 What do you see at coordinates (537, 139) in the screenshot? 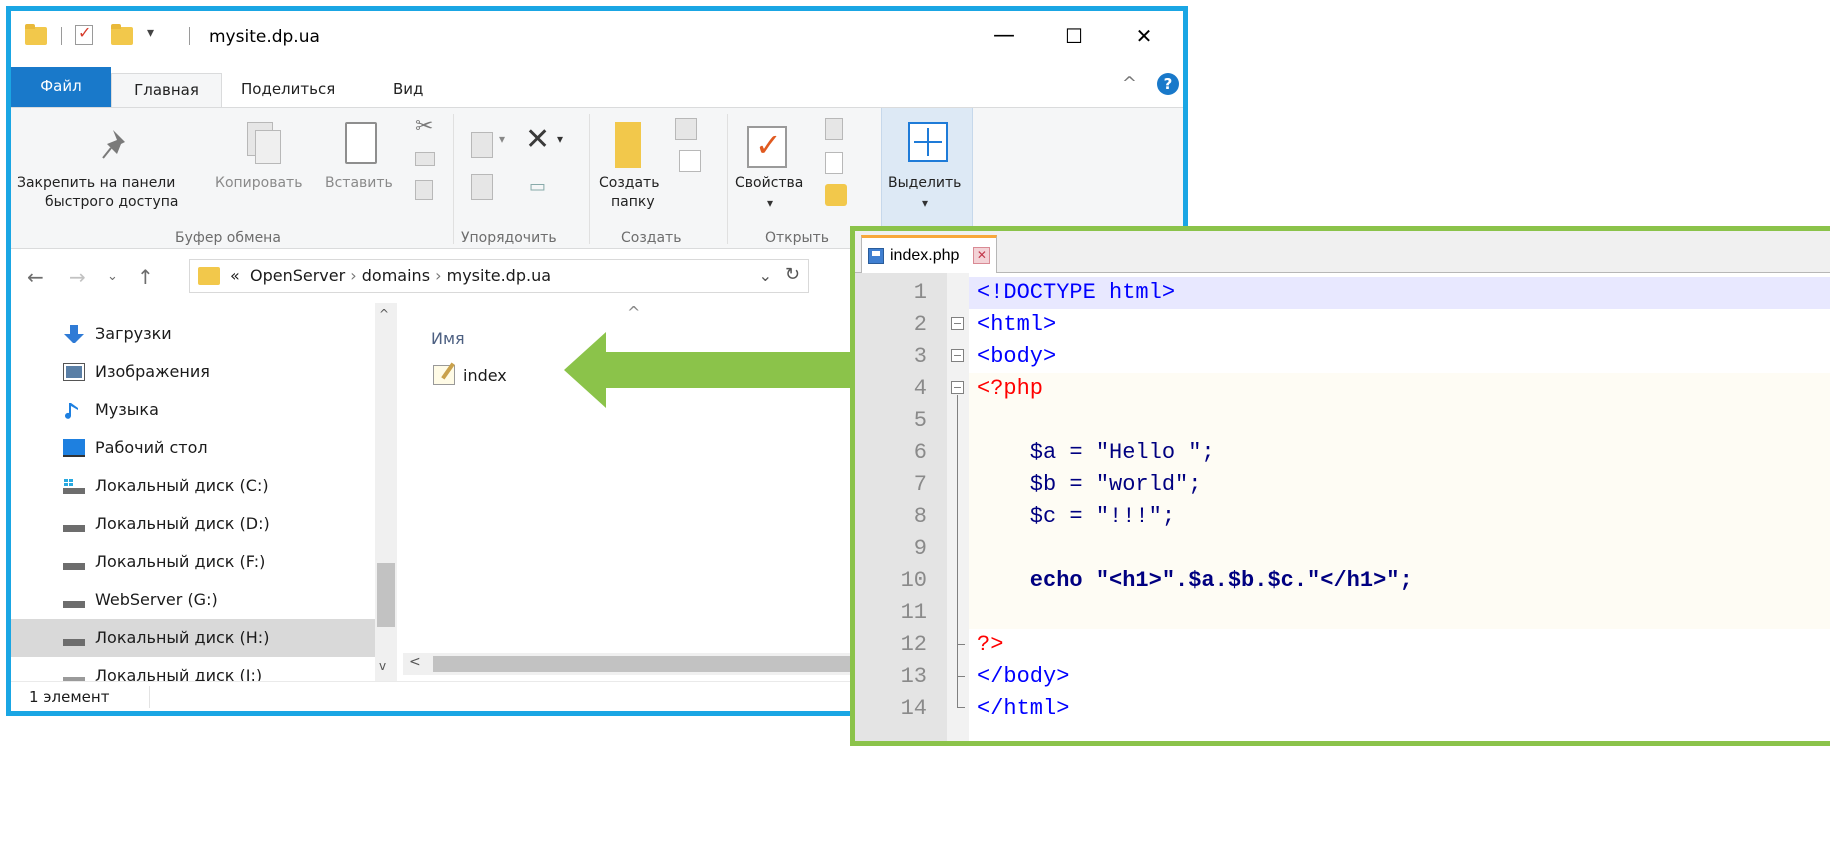
I see `delete-icon: ✕` at bounding box center [537, 139].